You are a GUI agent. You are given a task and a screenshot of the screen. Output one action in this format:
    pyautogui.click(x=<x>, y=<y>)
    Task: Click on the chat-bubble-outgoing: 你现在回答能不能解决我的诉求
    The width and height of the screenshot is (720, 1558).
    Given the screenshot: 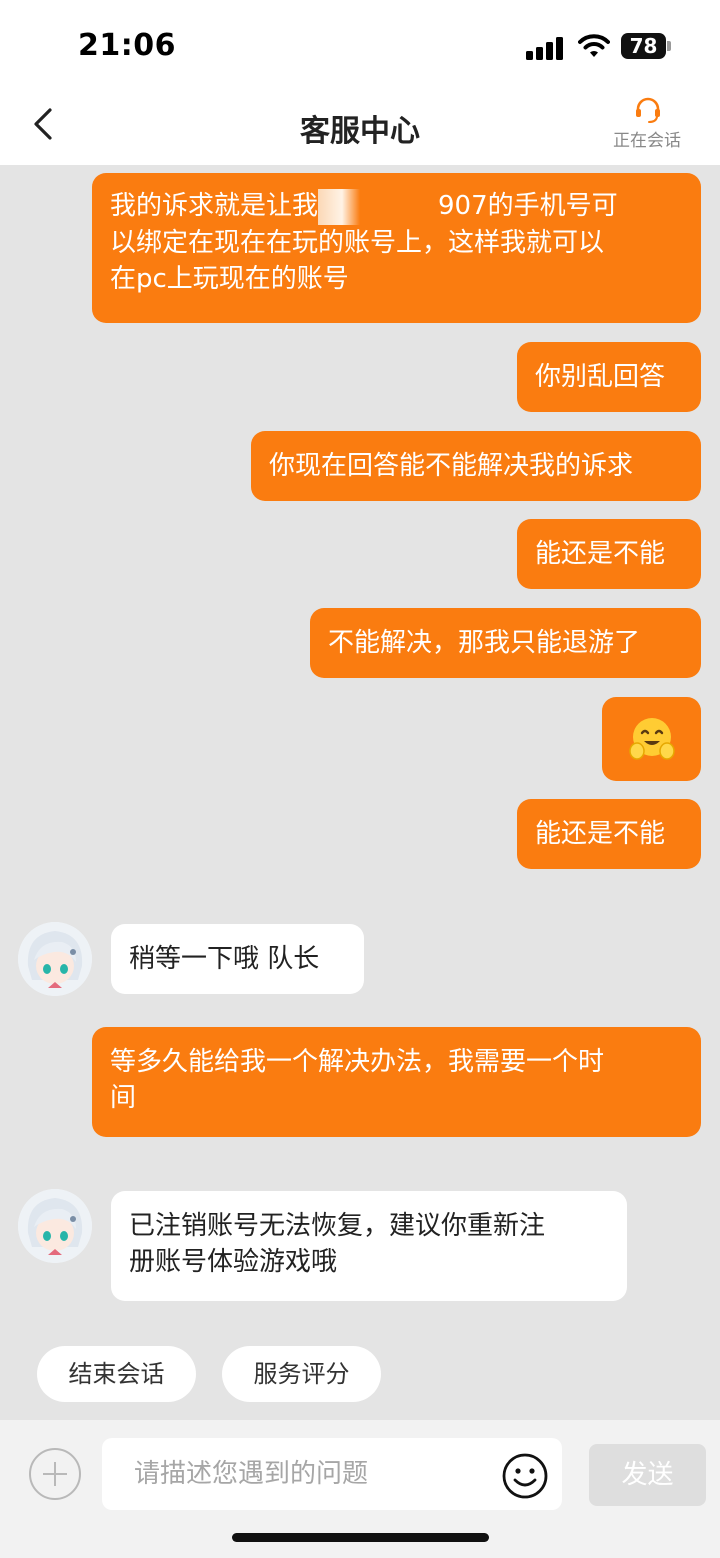 What is the action you would take?
    pyautogui.click(x=476, y=466)
    